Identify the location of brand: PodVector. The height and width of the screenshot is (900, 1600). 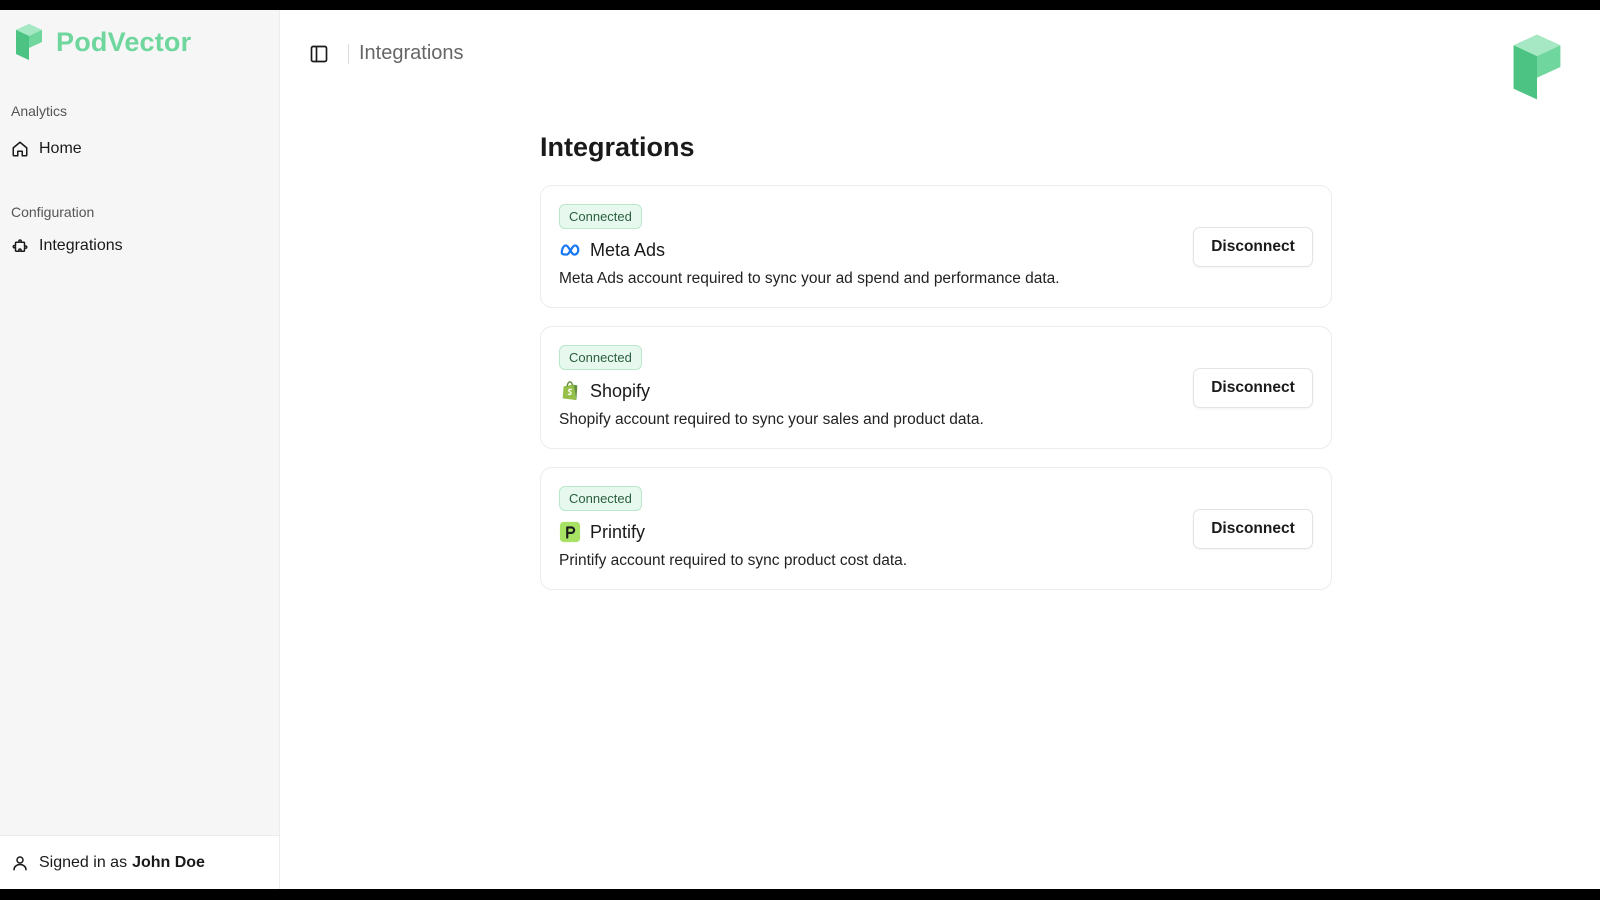
(102, 42).